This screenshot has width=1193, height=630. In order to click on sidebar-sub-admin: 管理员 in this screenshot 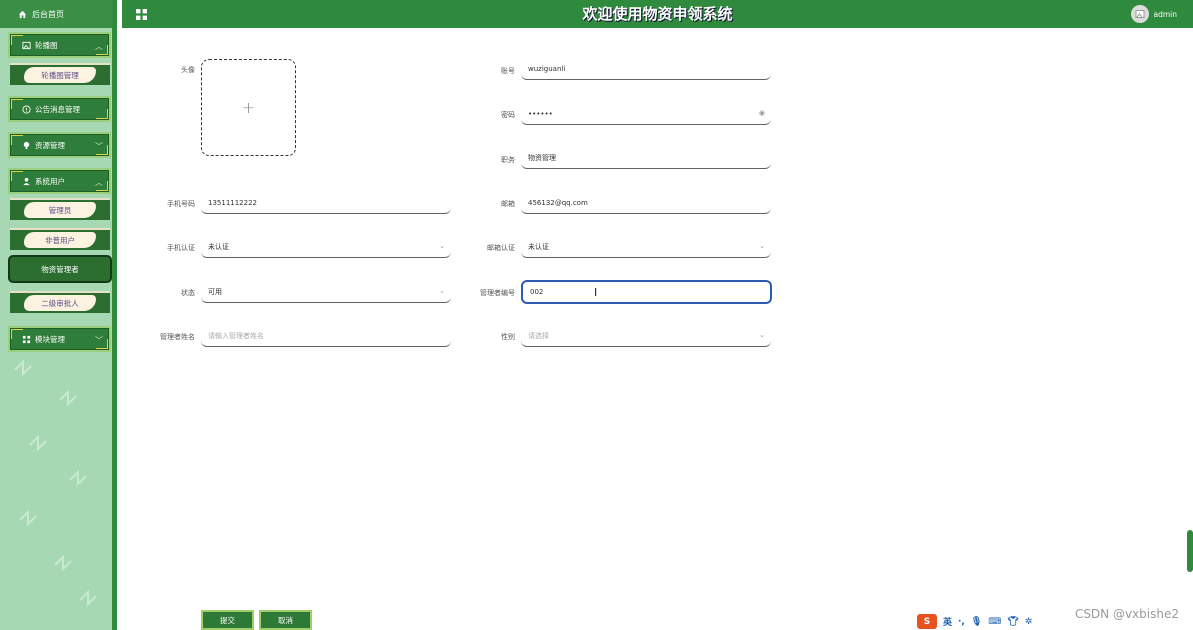, I will do `click(60, 209)`.